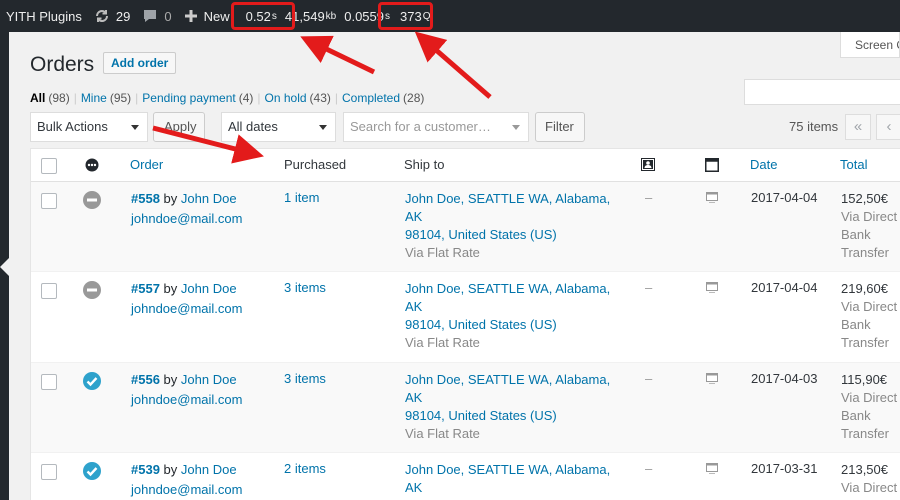  What do you see at coordinates (120, 98) in the screenshot?
I see `view-count: (95)` at bounding box center [120, 98].